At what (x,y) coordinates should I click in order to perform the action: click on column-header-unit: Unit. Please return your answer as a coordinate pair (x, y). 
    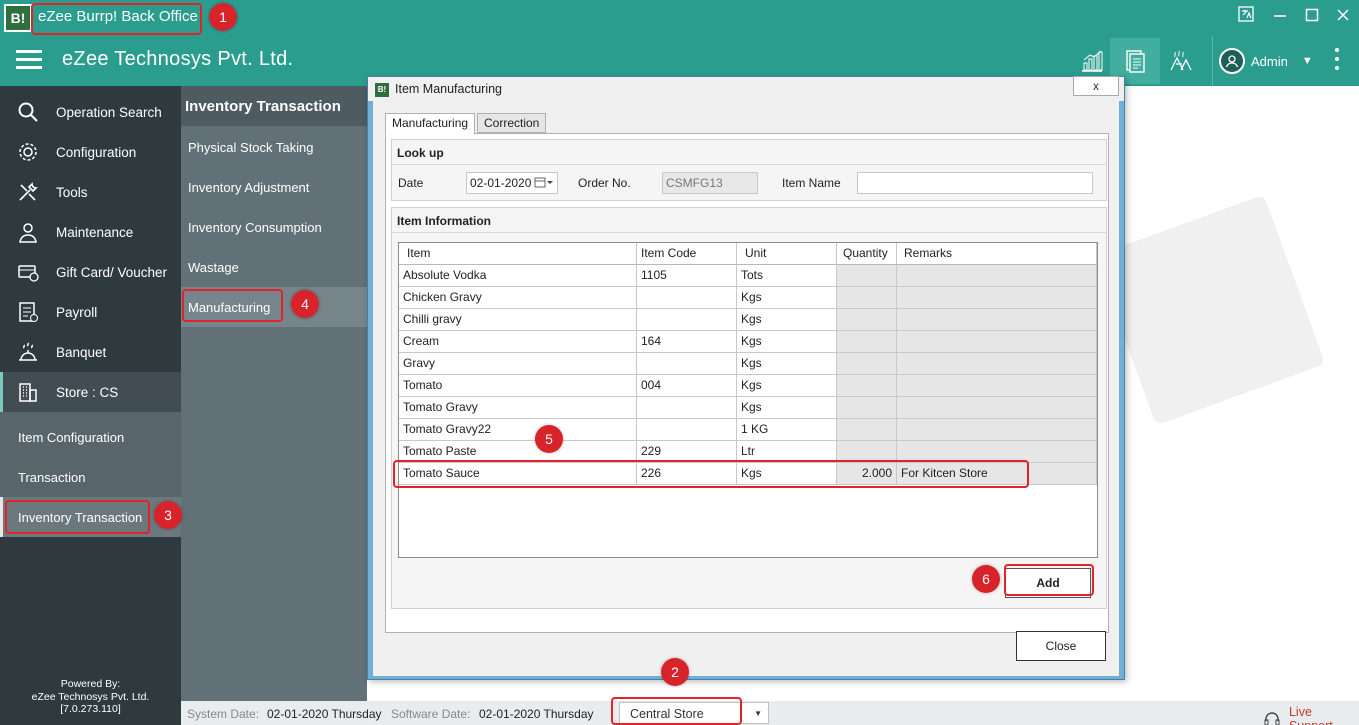
    Looking at the image, I should click on (787, 254).